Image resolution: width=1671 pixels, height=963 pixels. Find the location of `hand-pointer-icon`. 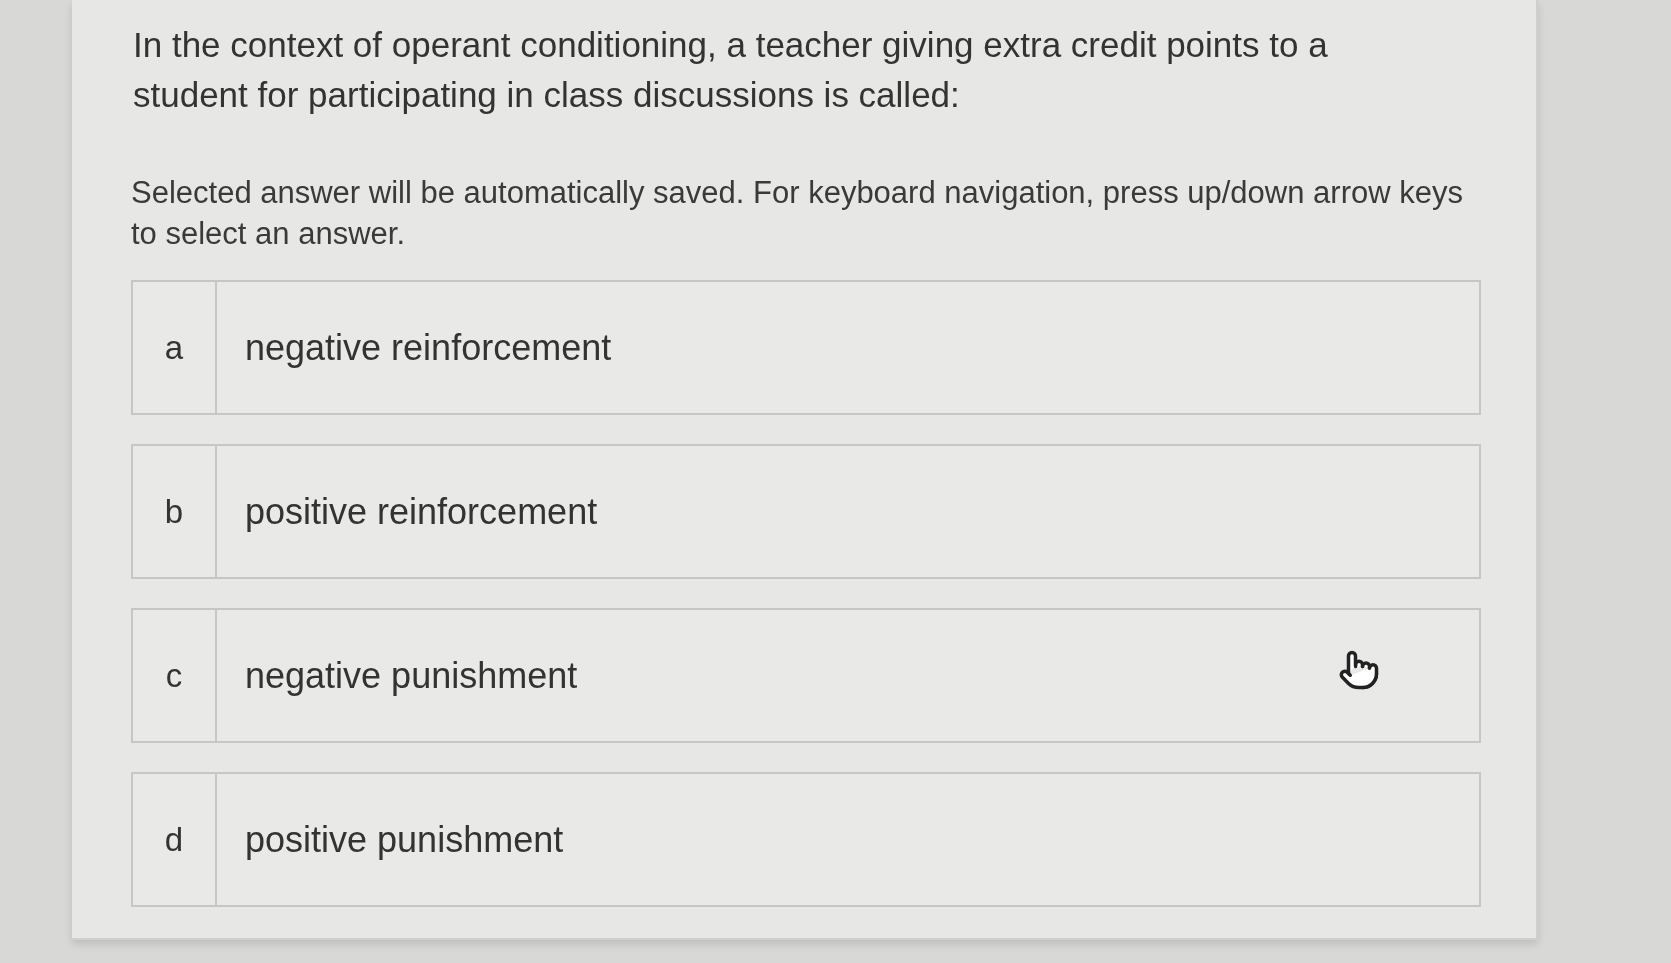

hand-pointer-icon is located at coordinates (1359, 670).